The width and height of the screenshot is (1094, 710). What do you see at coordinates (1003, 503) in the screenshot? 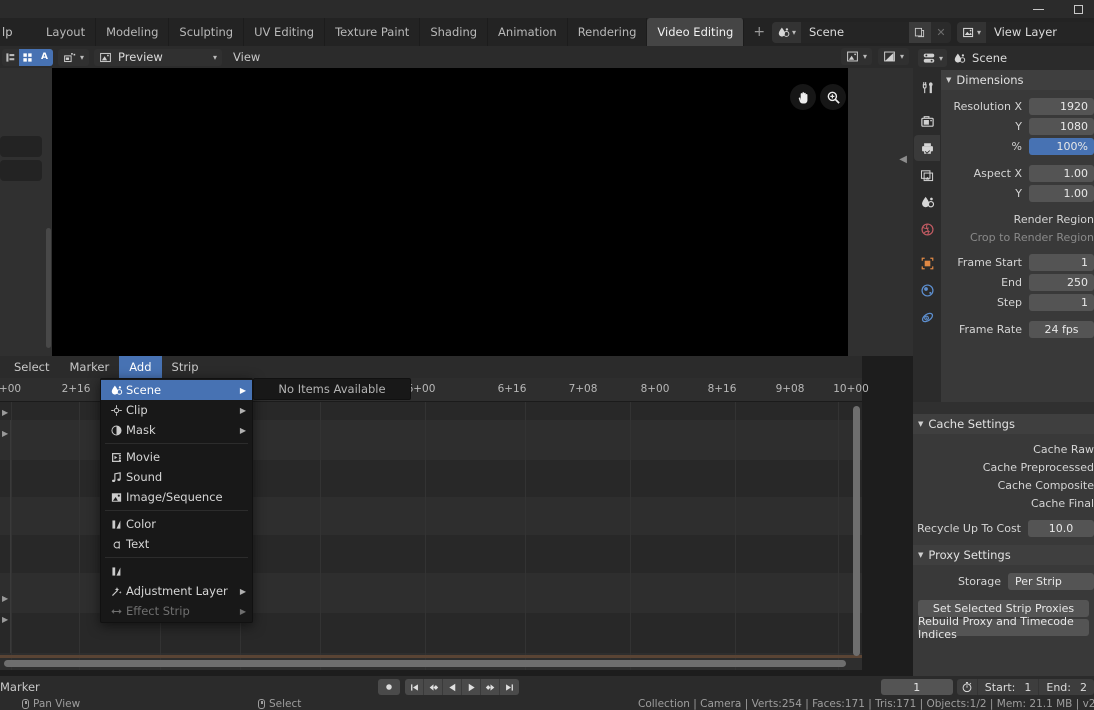
I see `cache-final-checkbox: Cache Final` at bounding box center [1003, 503].